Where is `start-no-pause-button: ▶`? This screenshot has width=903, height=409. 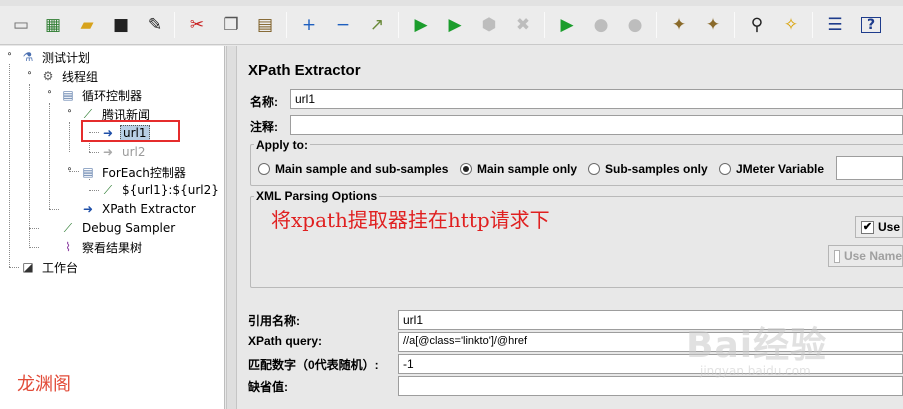
start-no-pause-button: ▶ is located at coordinates (455, 25).